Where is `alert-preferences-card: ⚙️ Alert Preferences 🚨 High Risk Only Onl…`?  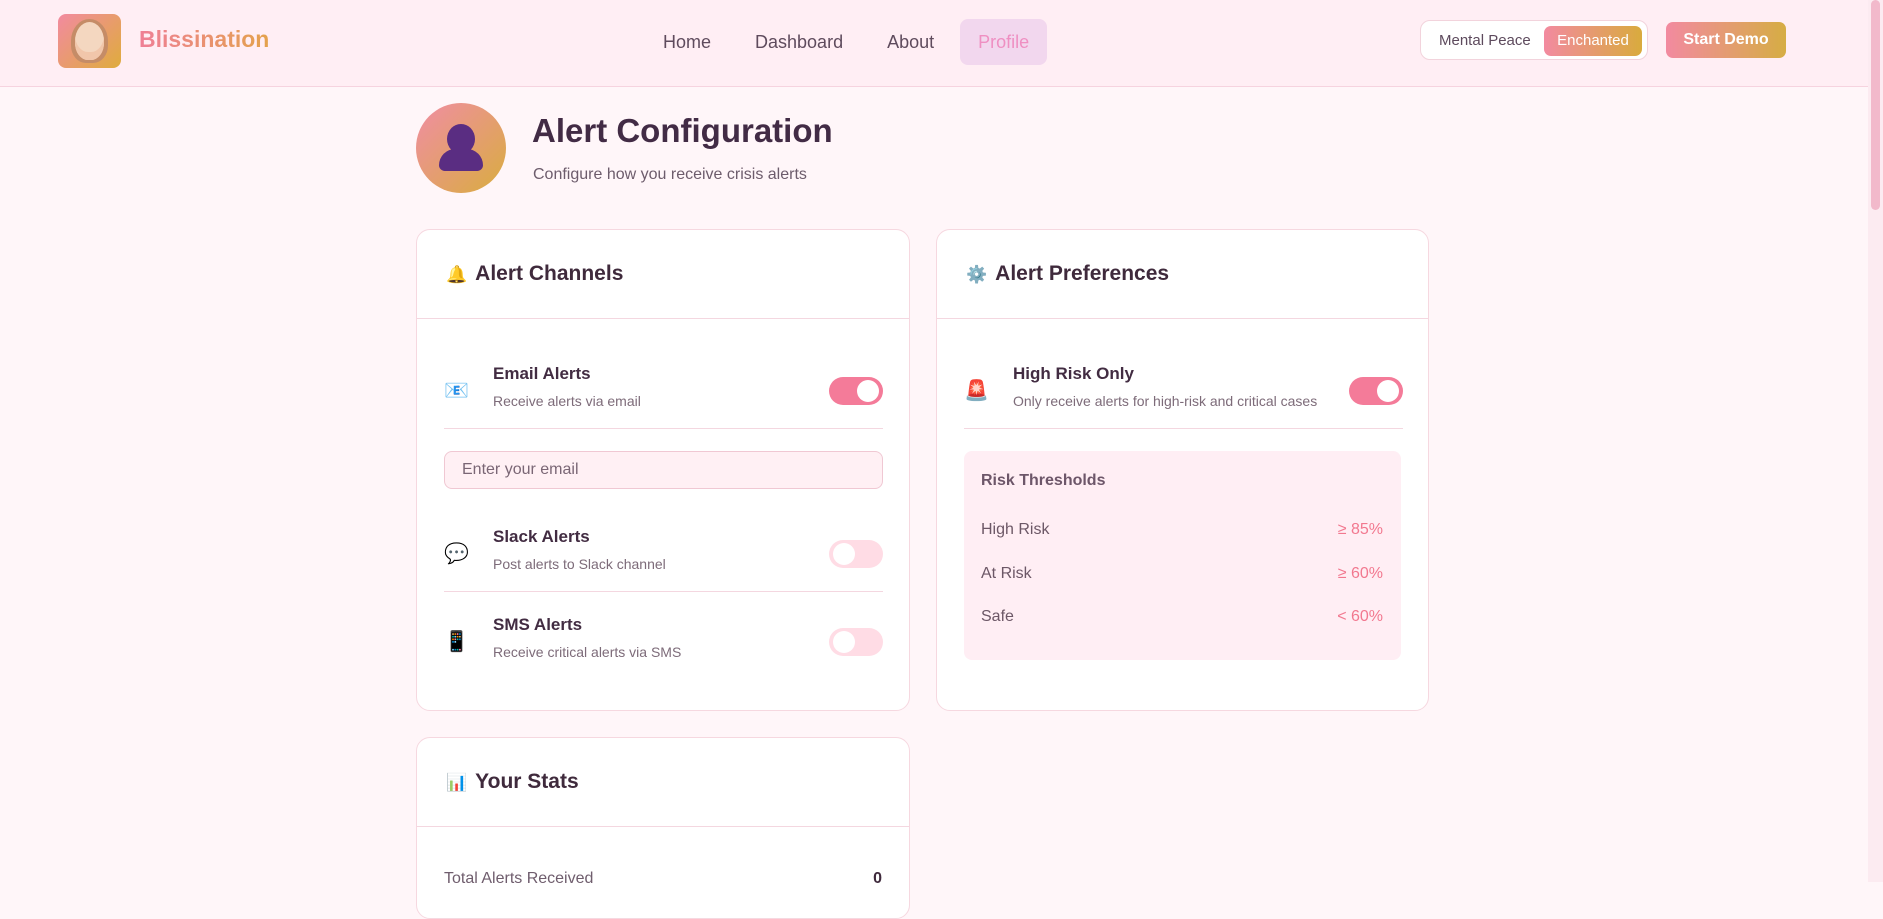 alert-preferences-card: ⚙️ Alert Preferences 🚨 High Risk Only Onl… is located at coordinates (1182, 470).